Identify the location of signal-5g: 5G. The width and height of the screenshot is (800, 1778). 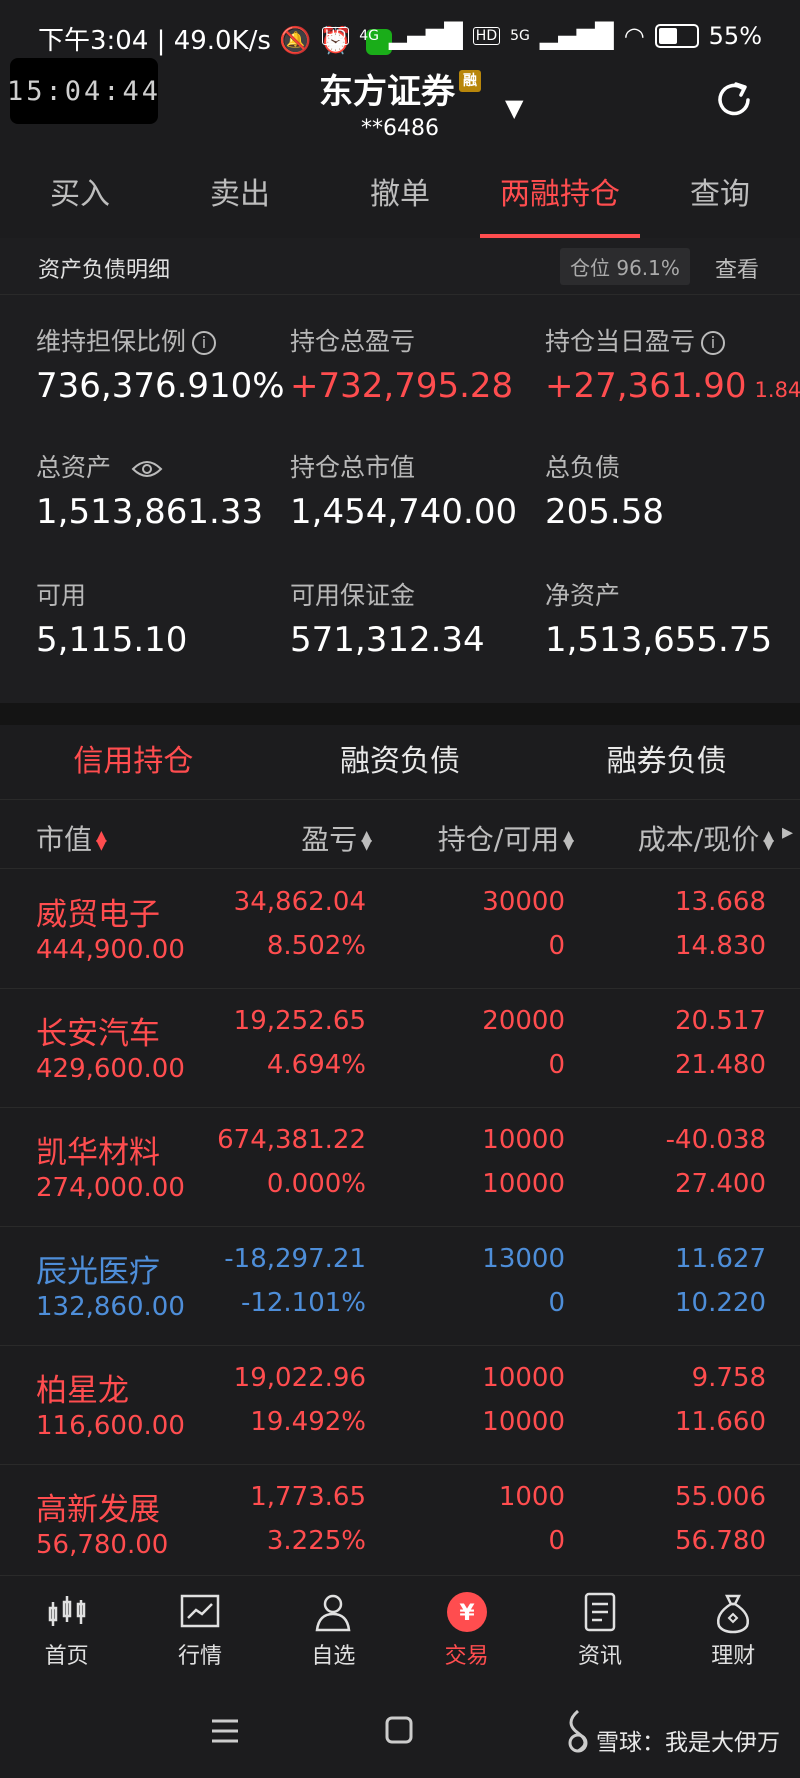
(520, 36).